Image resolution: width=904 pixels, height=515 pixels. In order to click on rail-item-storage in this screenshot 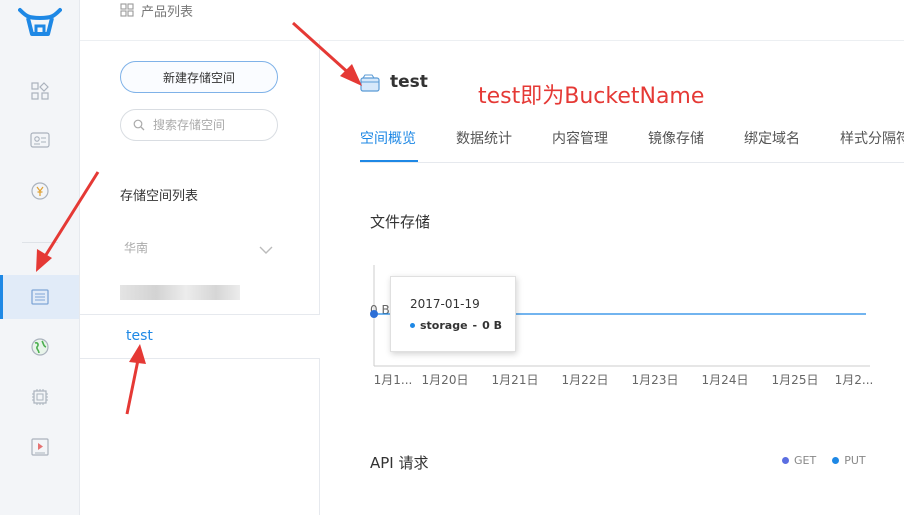, I will do `click(39, 297)`.